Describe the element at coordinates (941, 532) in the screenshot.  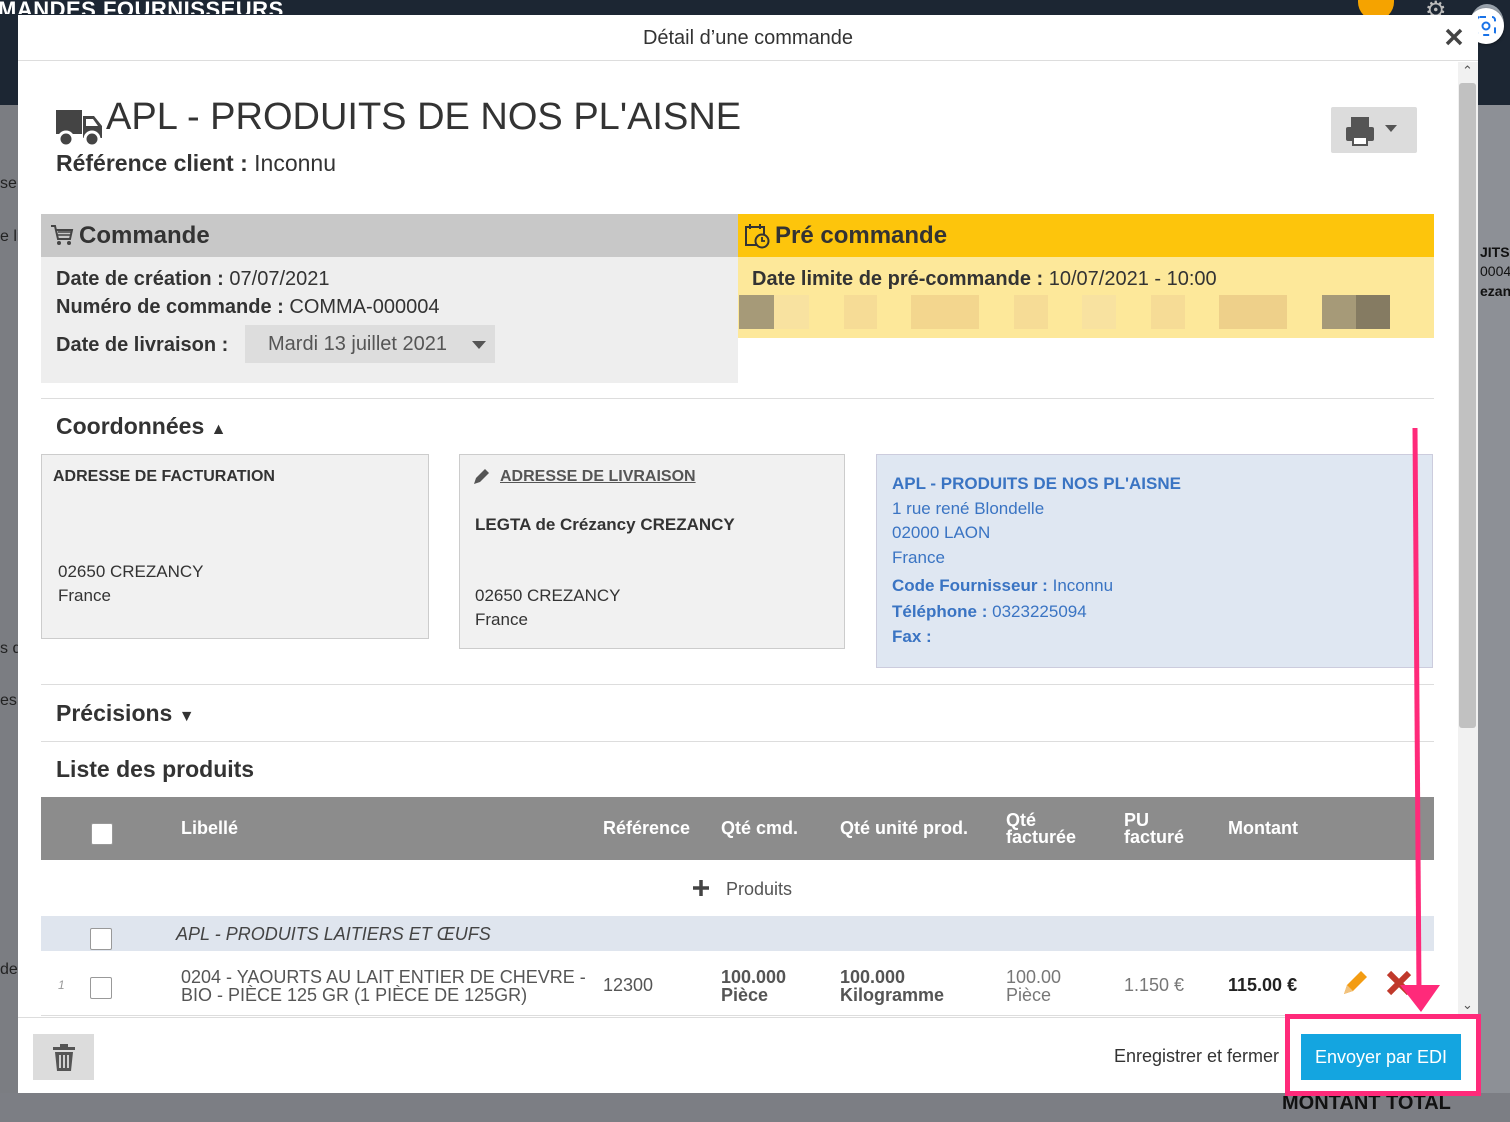
I see `supplier-city: 02000 LAON` at that location.